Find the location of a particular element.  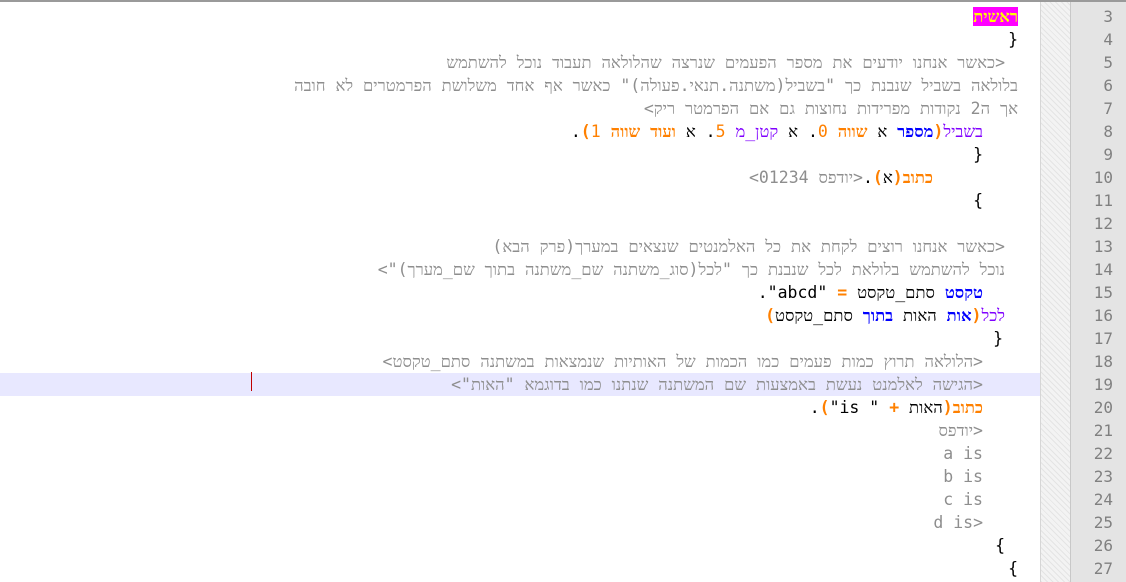

code-token: טקסט is located at coordinates (963, 292).